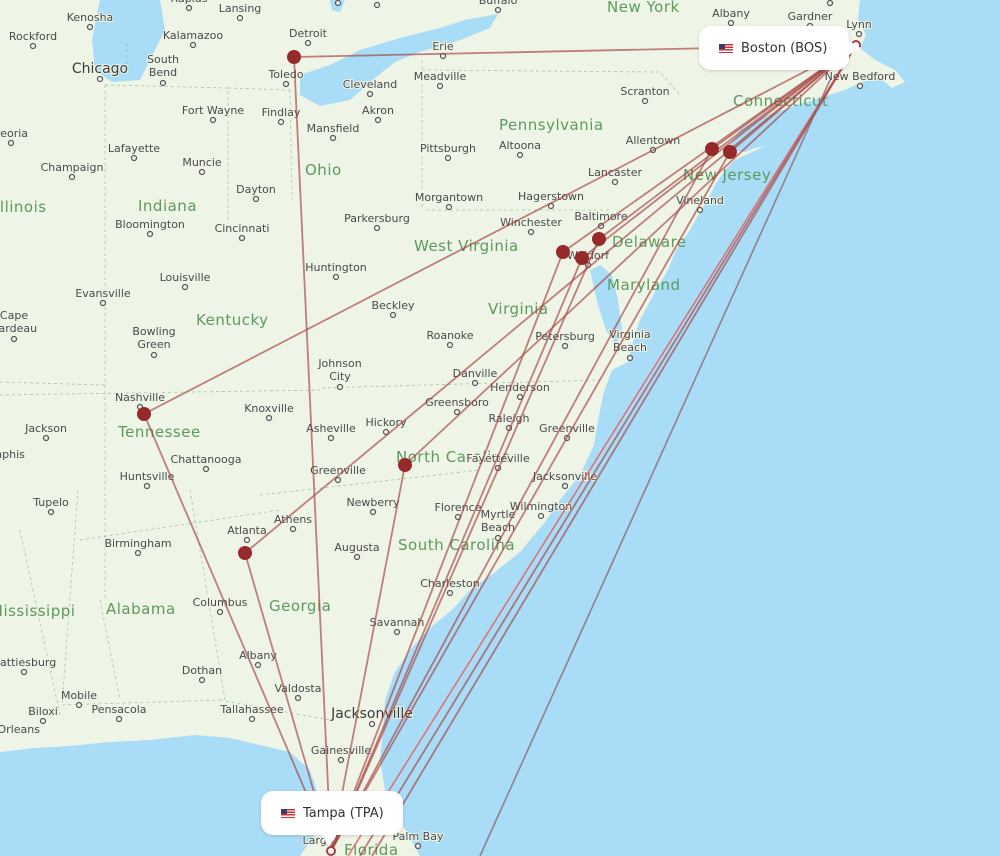  Describe the element at coordinates (206, 459) in the screenshot. I see `city-label: Chattanooga` at that location.